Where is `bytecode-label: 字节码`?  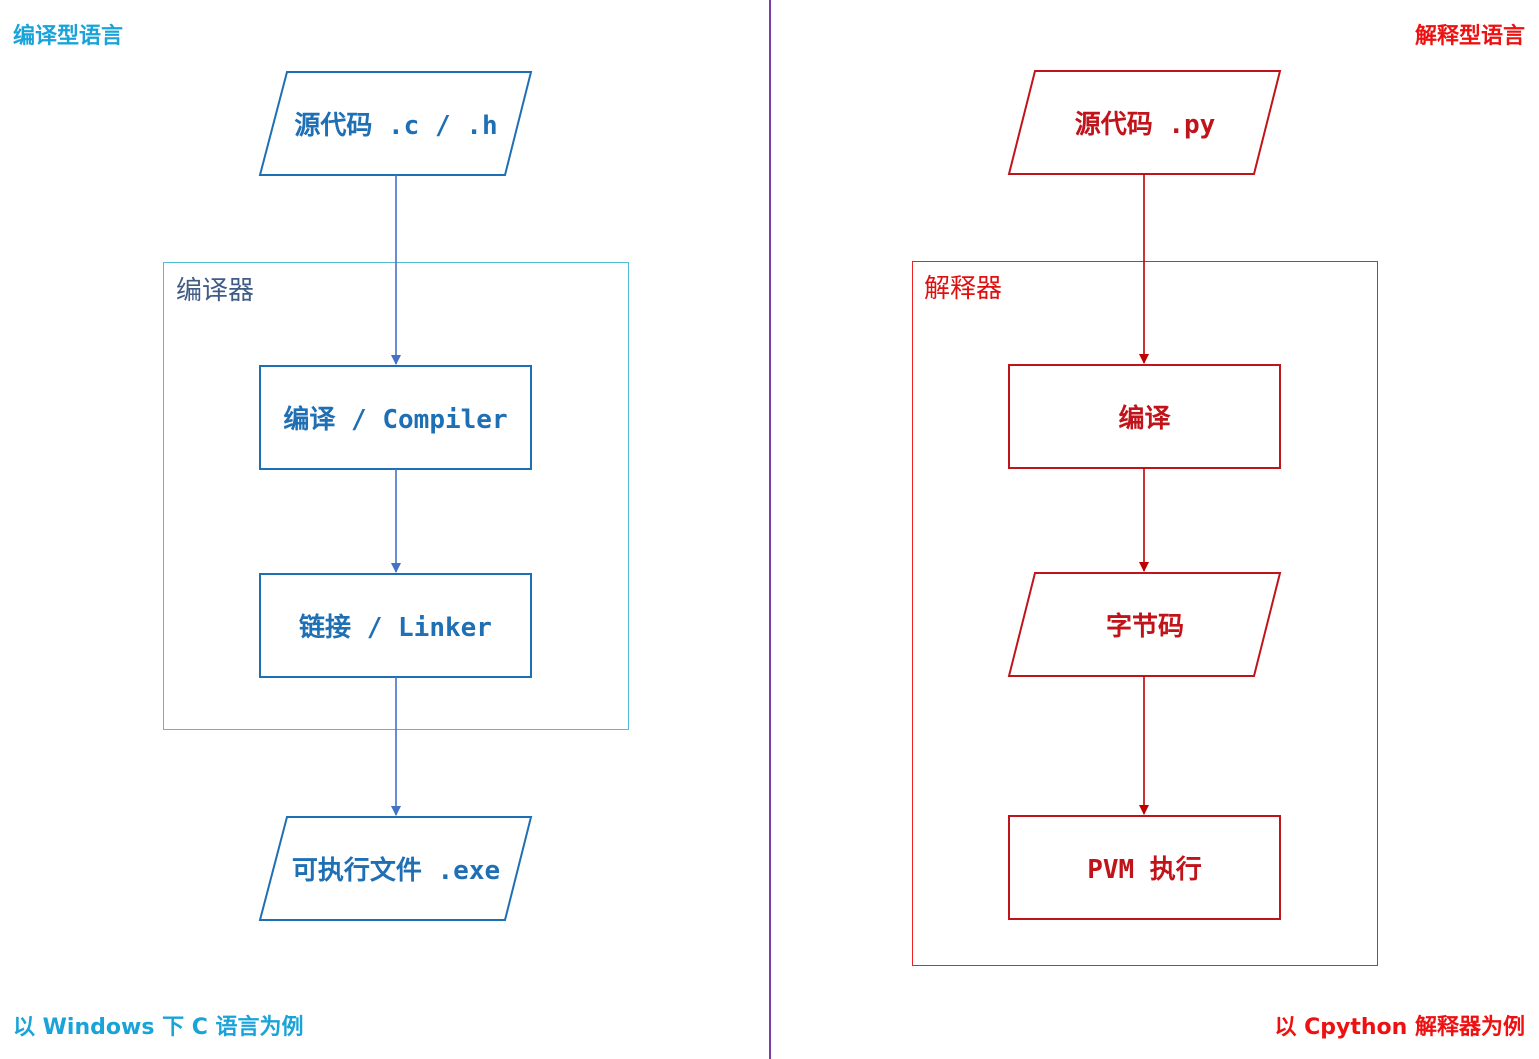
bytecode-label: 字节码 is located at coordinates (1144, 627).